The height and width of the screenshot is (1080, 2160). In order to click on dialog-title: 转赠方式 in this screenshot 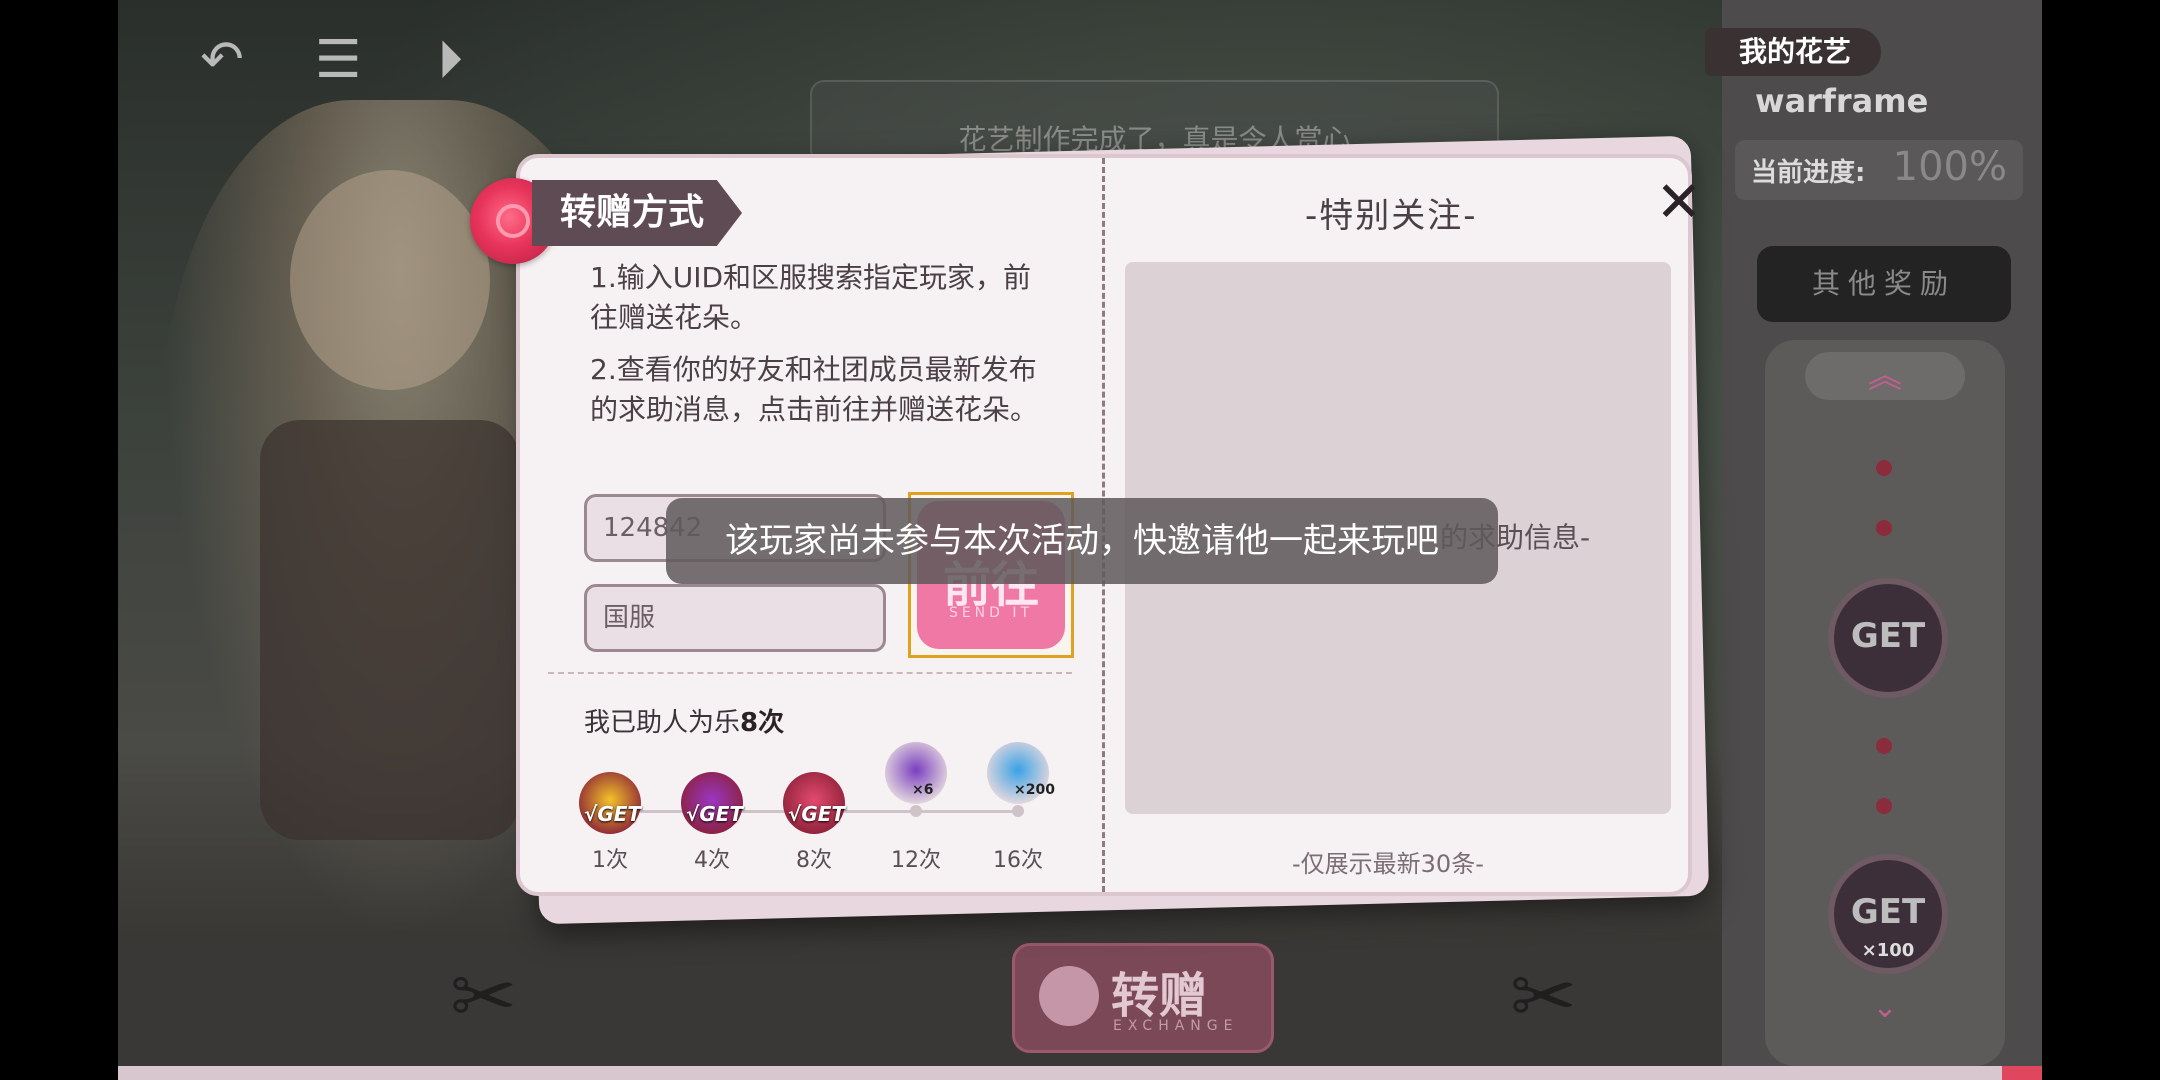, I will do `click(637, 213)`.